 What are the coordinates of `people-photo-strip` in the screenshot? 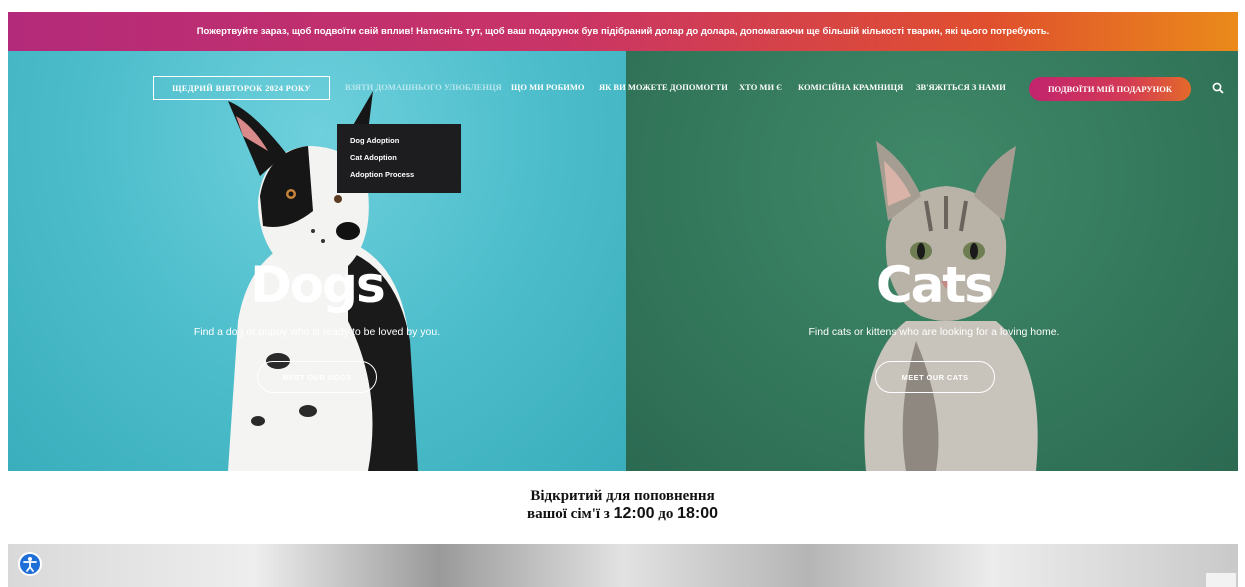 It's located at (623, 565).